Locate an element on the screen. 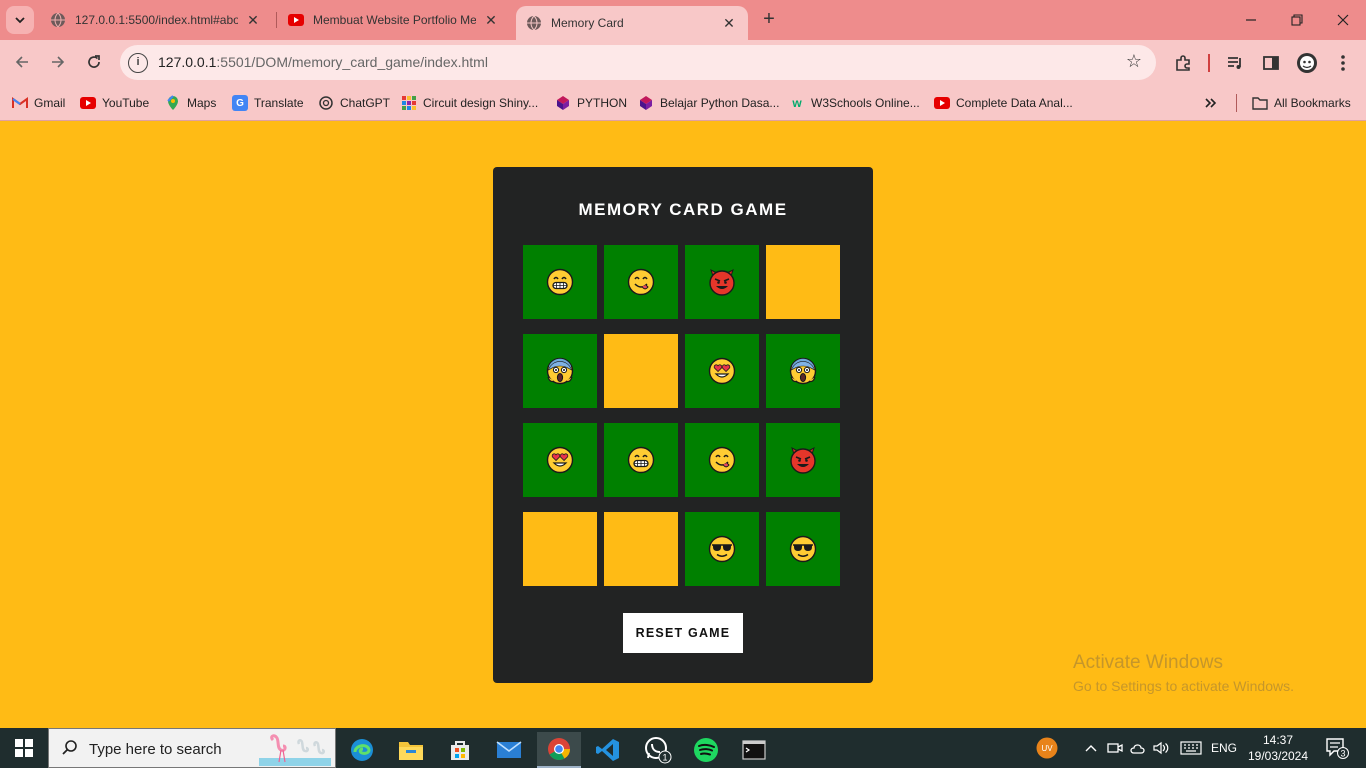 The image size is (1366, 768). taskbar-spotify is located at coordinates (706, 750).